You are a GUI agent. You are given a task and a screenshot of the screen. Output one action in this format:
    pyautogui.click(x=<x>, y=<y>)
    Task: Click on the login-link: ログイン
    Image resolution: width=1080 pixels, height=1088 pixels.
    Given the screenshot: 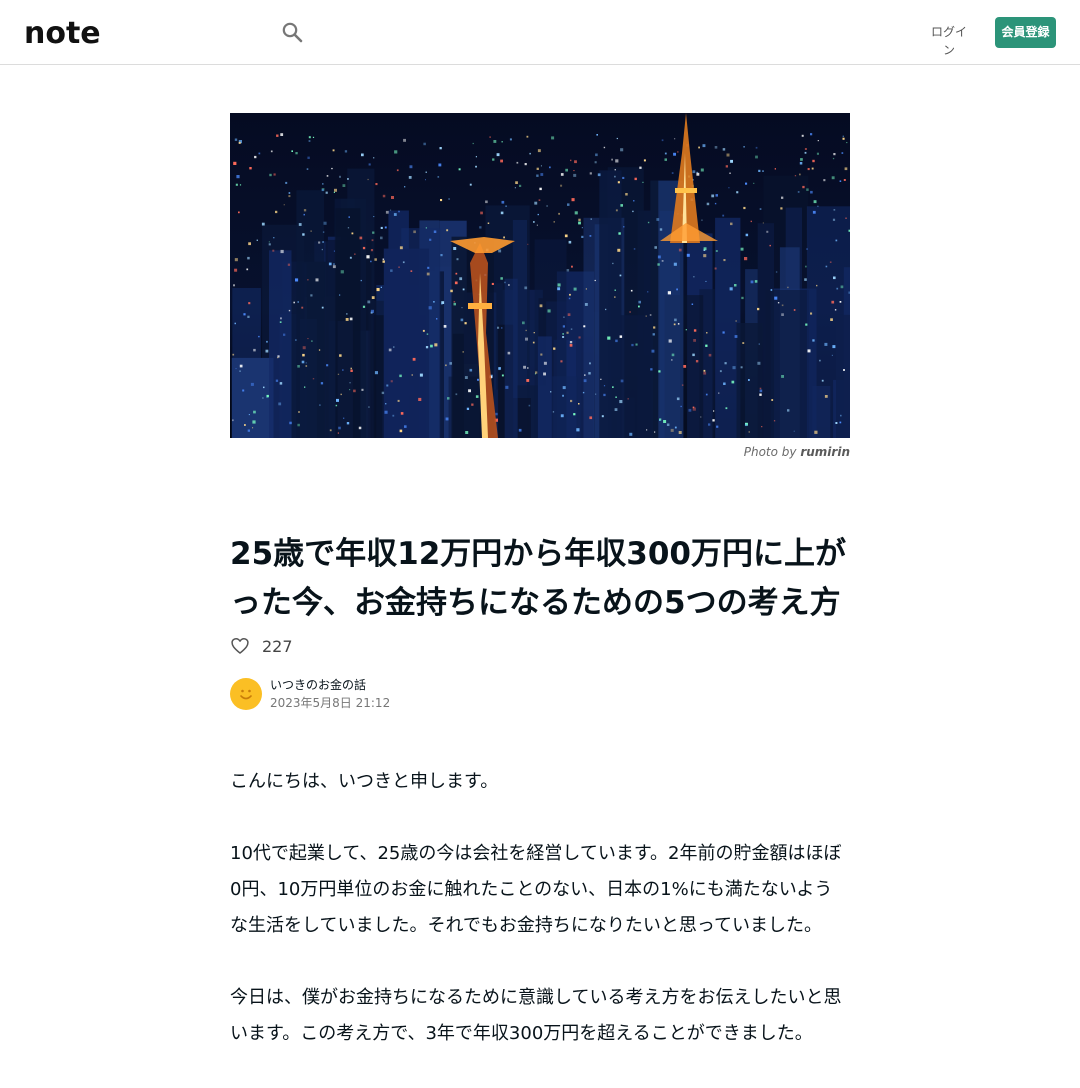 What is the action you would take?
    pyautogui.click(x=949, y=40)
    